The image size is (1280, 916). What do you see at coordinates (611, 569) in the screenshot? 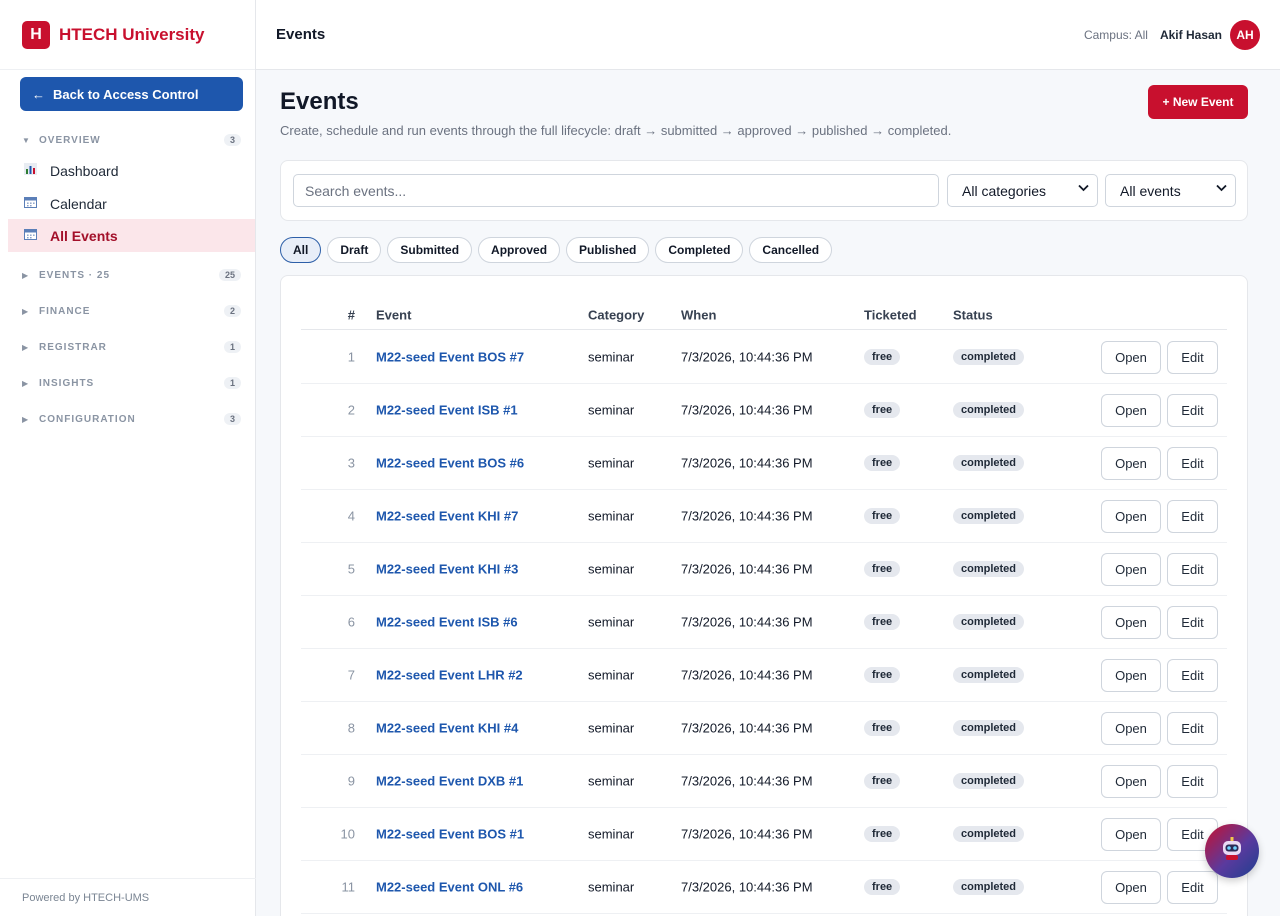
I see `event-category: seminar` at bounding box center [611, 569].